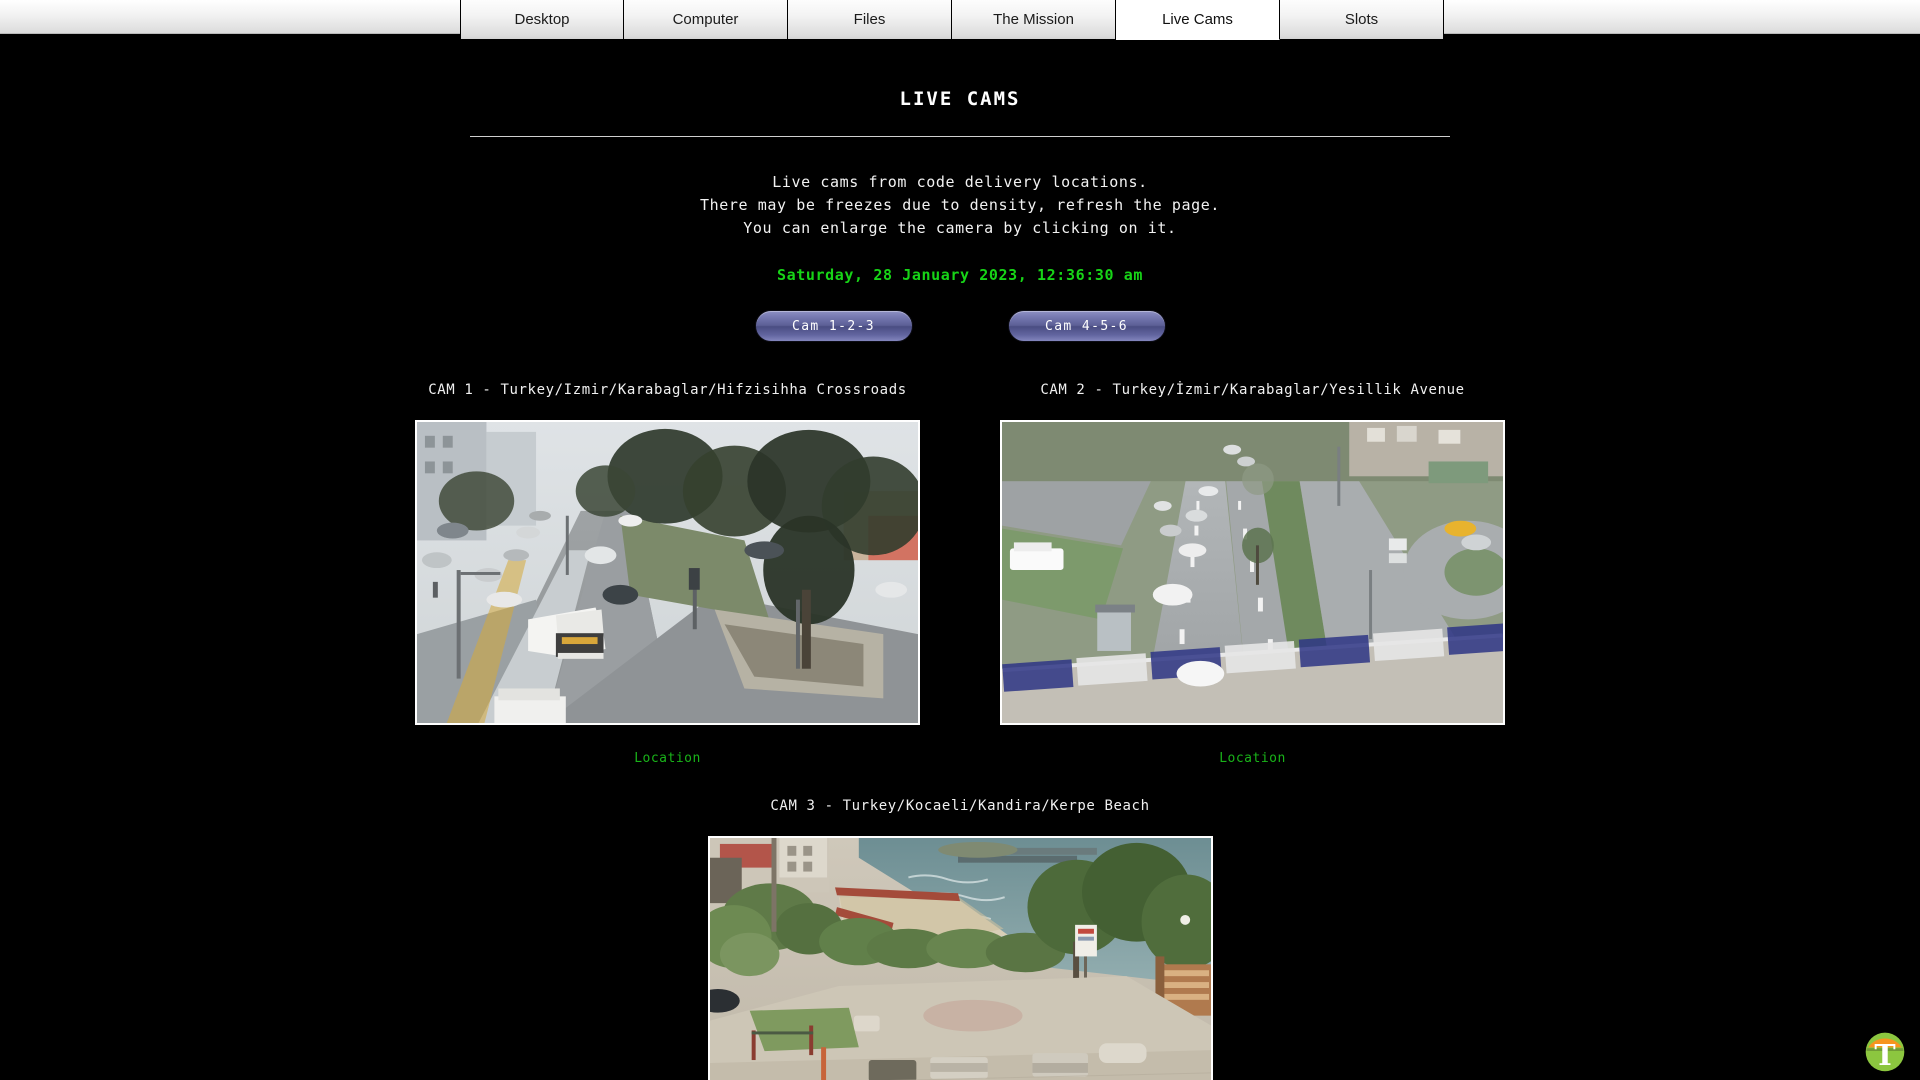  I want to click on tab-computer-label: Computer, so click(705, 19).